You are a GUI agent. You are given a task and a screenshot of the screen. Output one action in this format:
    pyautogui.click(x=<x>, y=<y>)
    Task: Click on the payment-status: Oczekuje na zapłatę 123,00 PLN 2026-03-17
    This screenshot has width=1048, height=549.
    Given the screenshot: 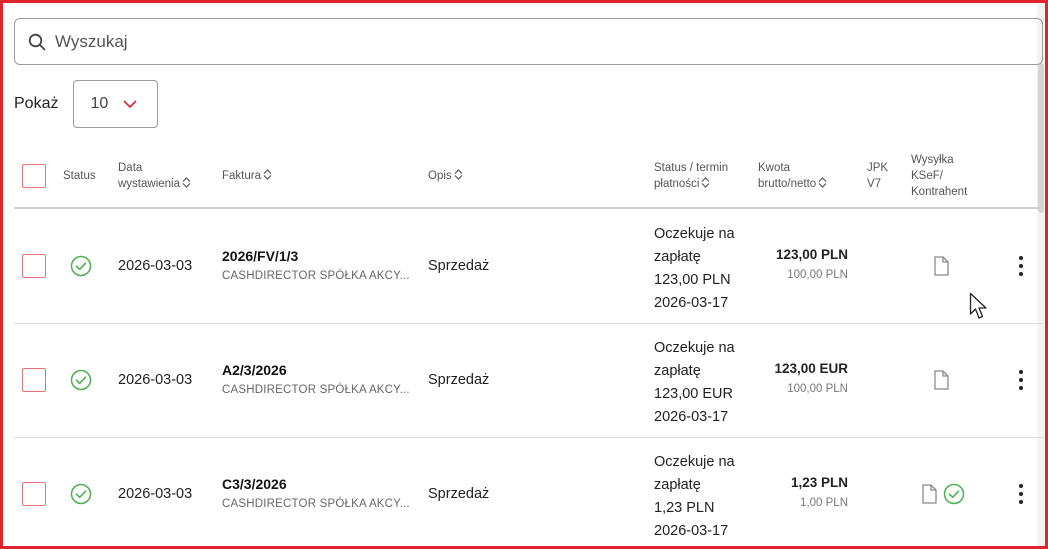 What is the action you would take?
    pyautogui.click(x=694, y=269)
    